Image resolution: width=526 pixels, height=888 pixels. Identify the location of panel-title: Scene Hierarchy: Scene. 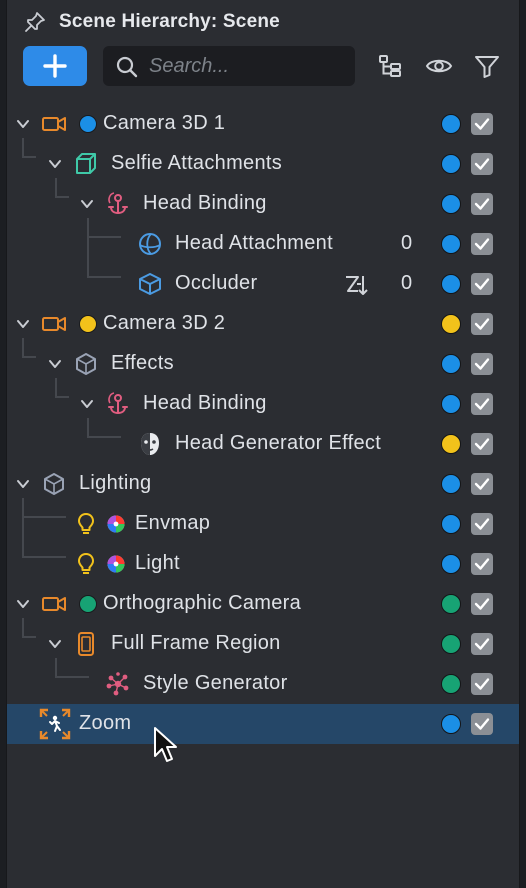
(169, 21).